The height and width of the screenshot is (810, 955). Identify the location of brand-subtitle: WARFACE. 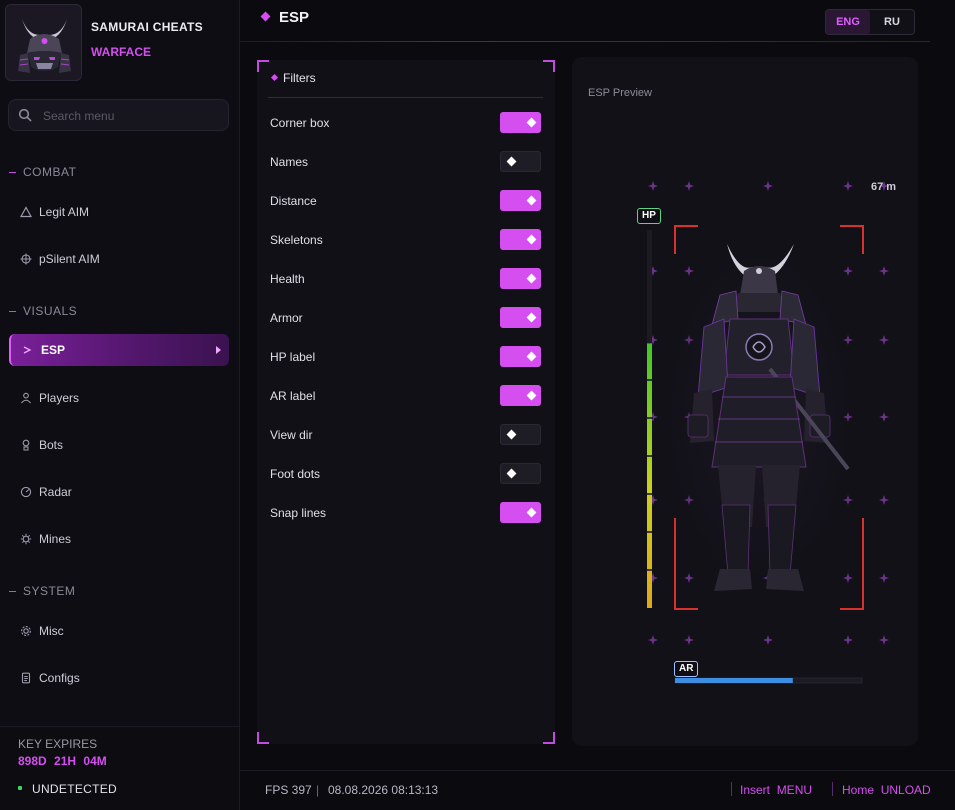
(121, 52).